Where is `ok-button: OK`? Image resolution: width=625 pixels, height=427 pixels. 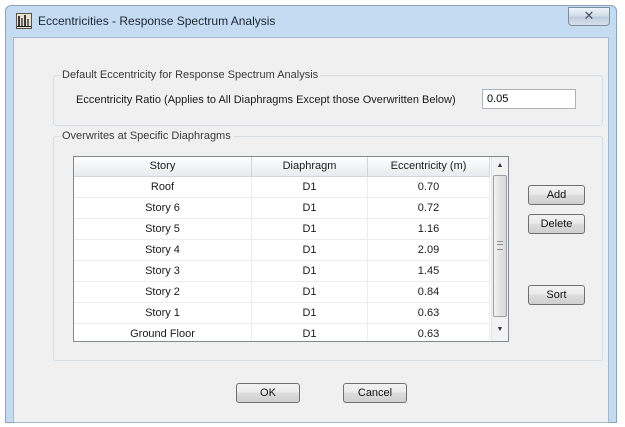 ok-button: OK is located at coordinates (268, 393).